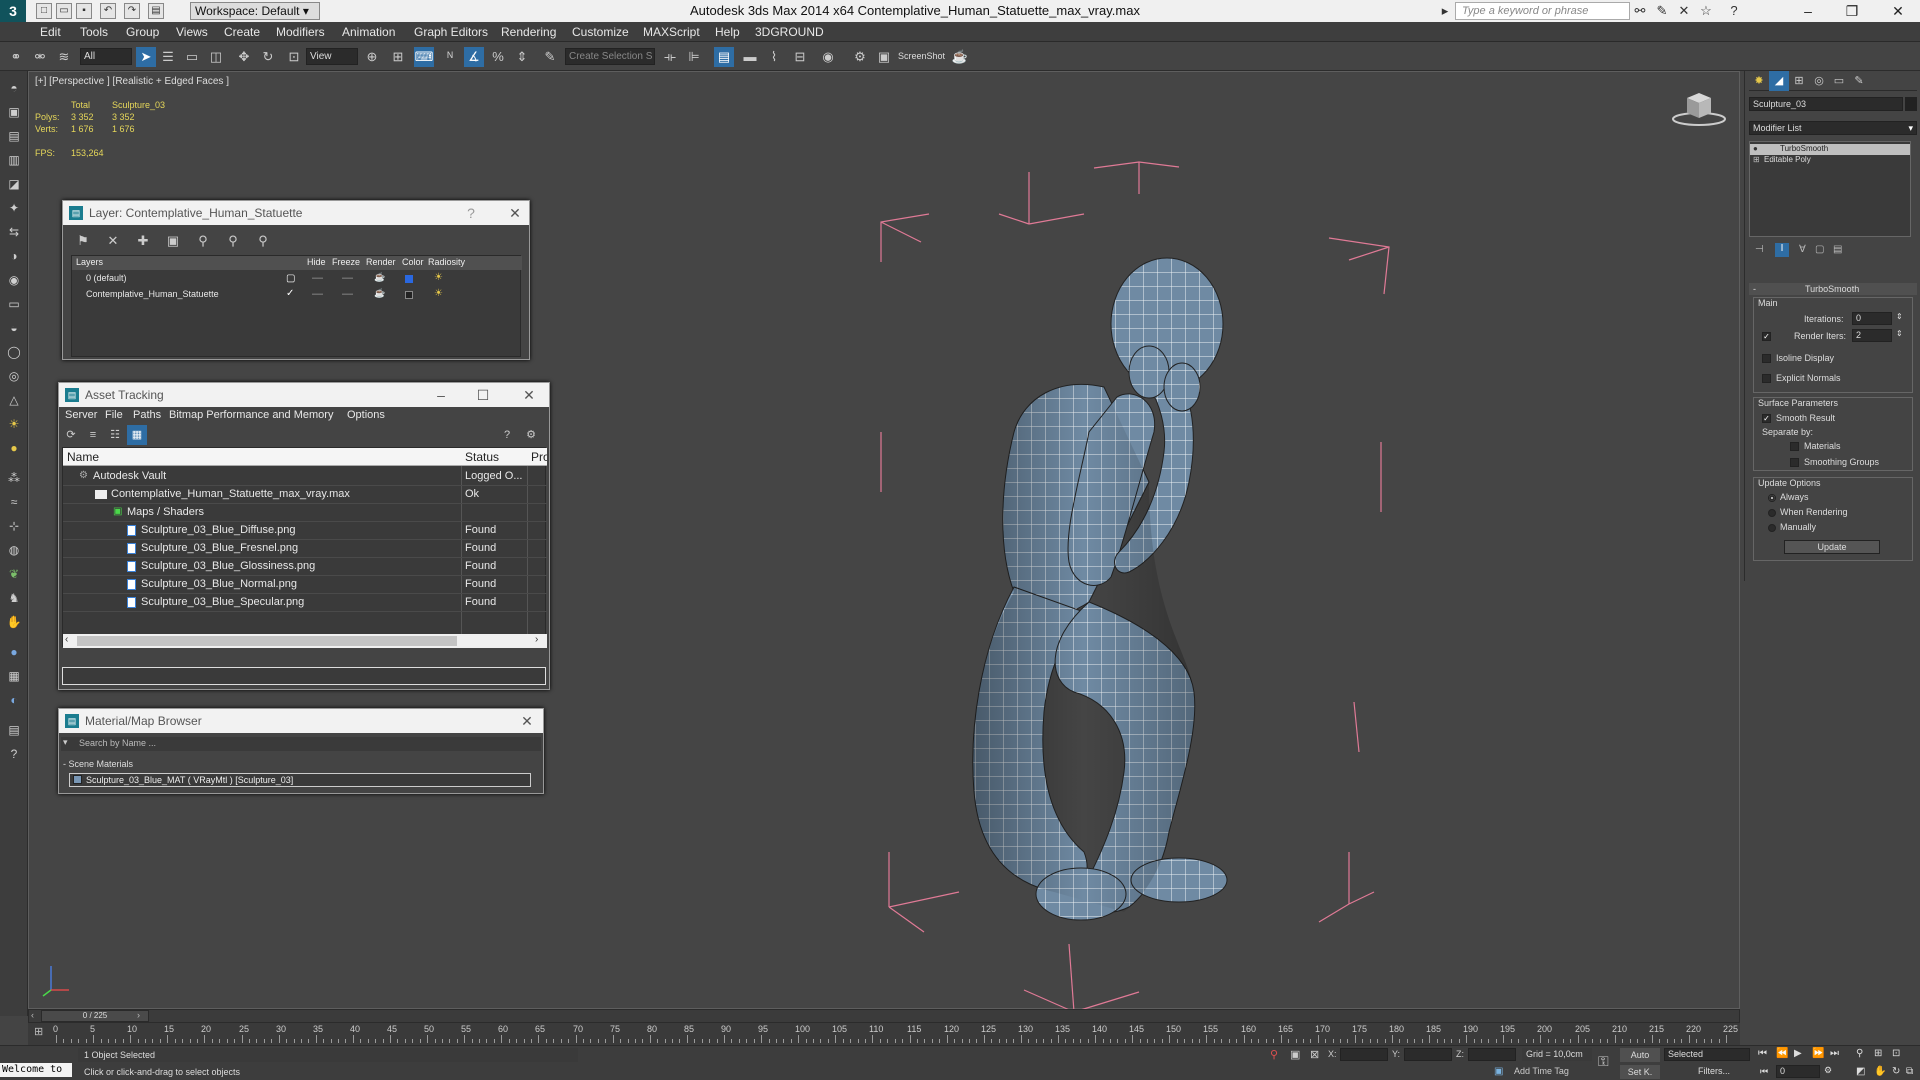  What do you see at coordinates (346, 262) in the screenshot?
I see `freeze-header: Freeze` at bounding box center [346, 262].